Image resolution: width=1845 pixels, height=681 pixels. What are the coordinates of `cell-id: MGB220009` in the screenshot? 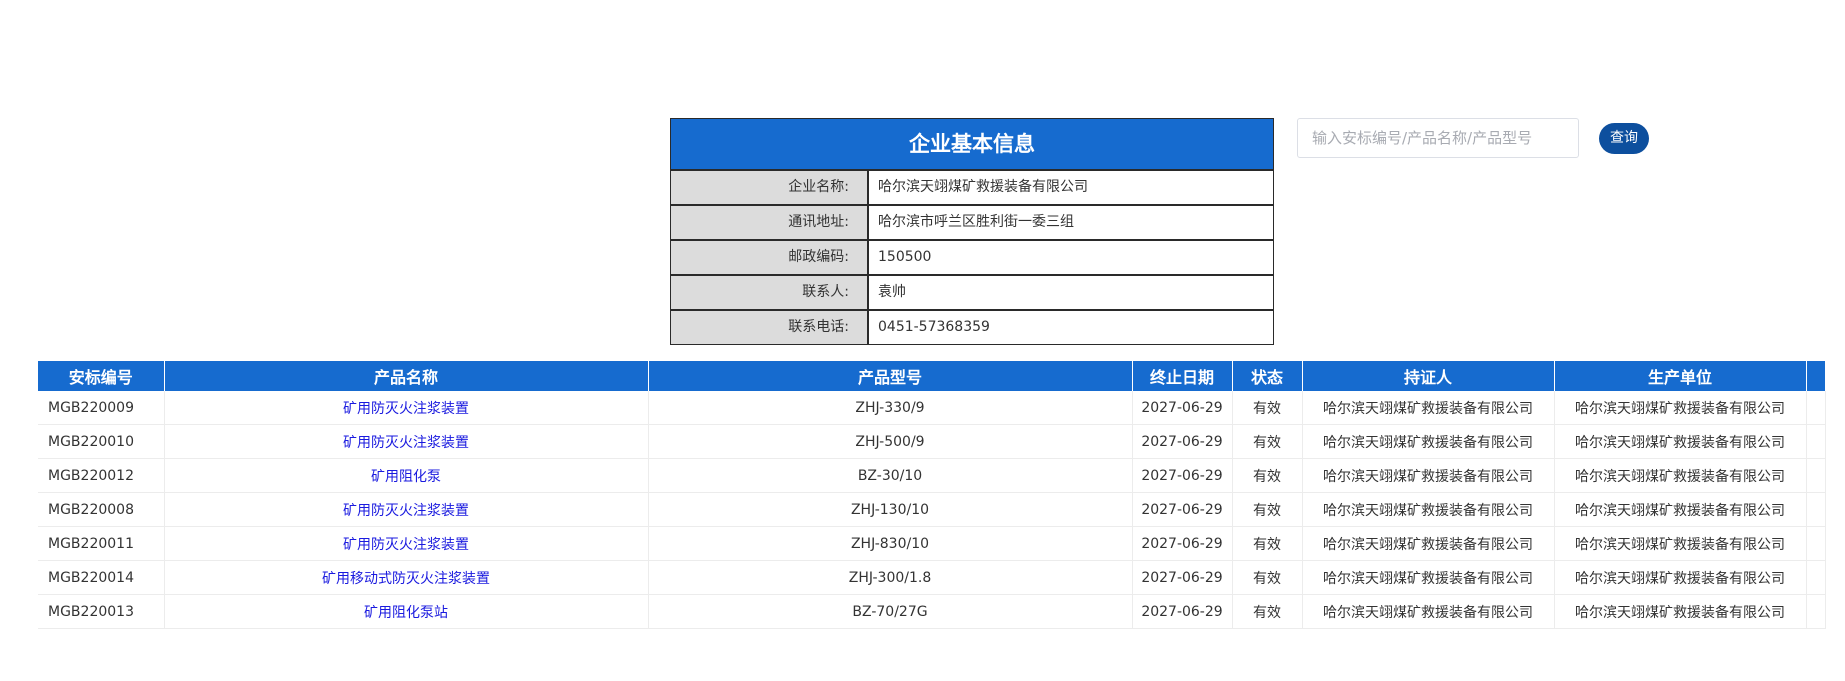 It's located at (101, 408).